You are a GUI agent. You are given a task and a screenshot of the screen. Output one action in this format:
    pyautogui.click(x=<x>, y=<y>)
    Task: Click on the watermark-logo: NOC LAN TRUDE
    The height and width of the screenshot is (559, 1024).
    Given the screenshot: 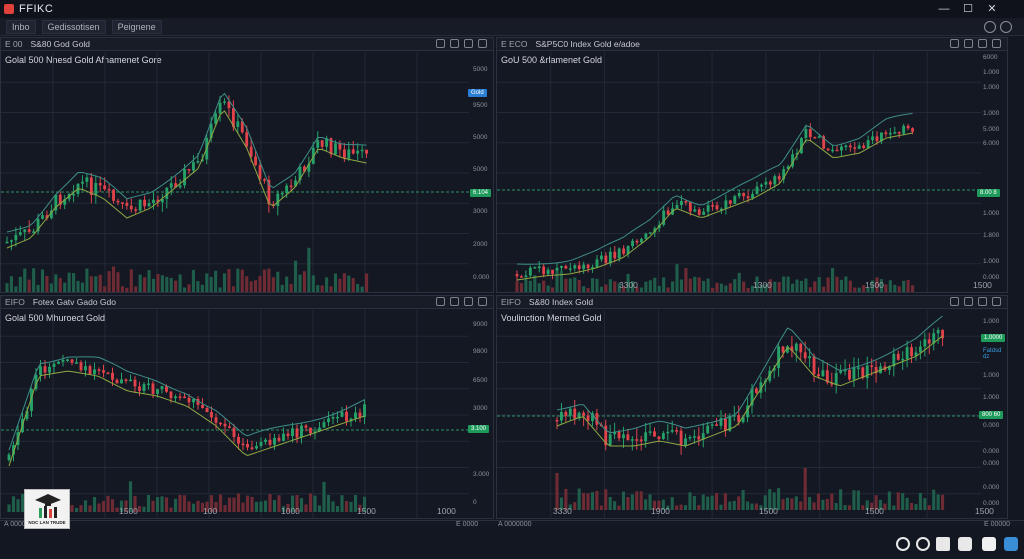 What is the action you would take?
    pyautogui.click(x=47, y=509)
    